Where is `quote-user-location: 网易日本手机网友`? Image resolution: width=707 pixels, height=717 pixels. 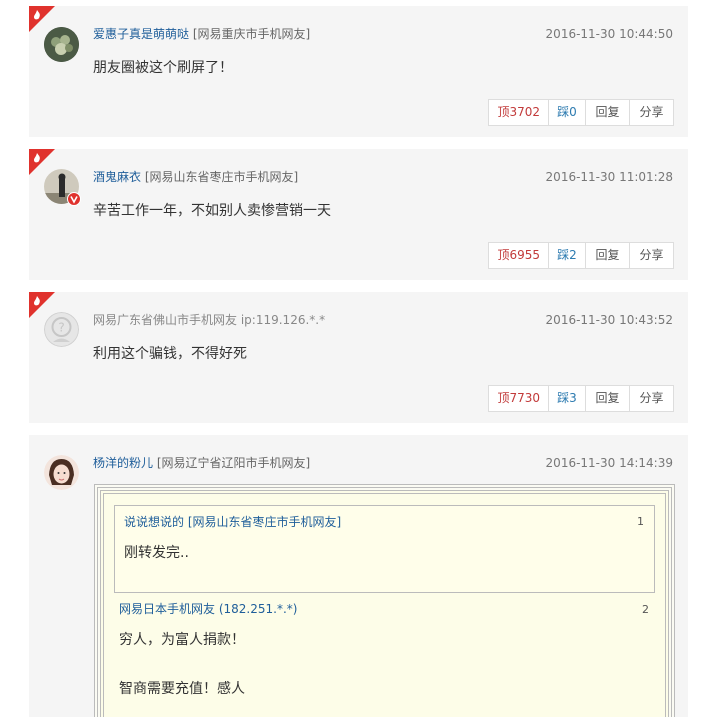
quote-user-location: 网易日本手机网友 is located at coordinates (167, 609).